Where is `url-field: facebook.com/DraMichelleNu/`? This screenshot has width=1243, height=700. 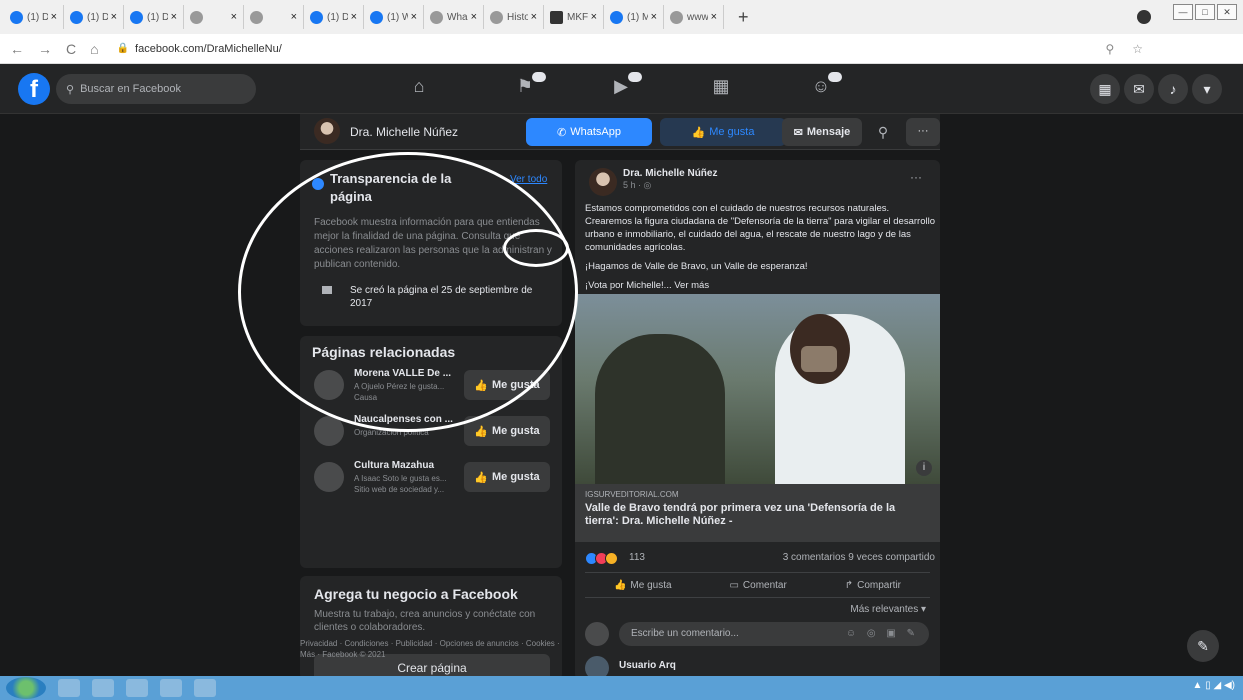
url-field: facebook.com/DraMichelleNu/ is located at coordinates (208, 49).